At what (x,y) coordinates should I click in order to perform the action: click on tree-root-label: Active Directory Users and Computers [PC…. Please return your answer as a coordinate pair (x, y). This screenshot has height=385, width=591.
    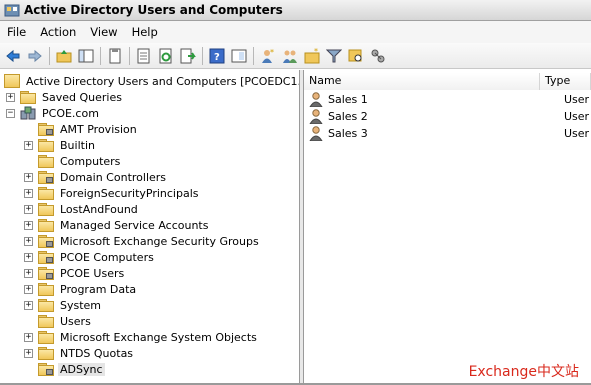
    Looking at the image, I should click on (163, 81).